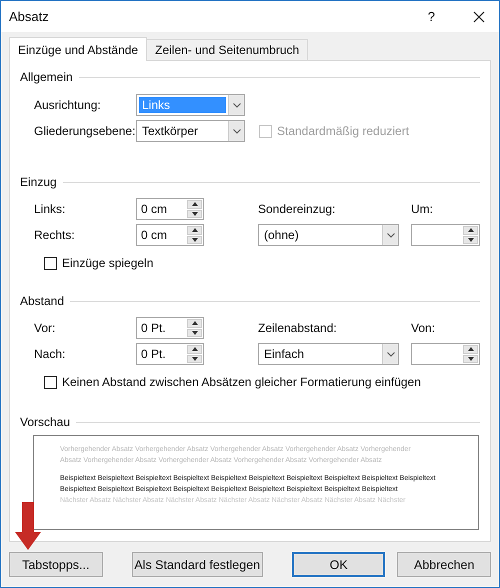 This screenshot has height=588, width=500. I want to click on close-icon, so click(479, 16).